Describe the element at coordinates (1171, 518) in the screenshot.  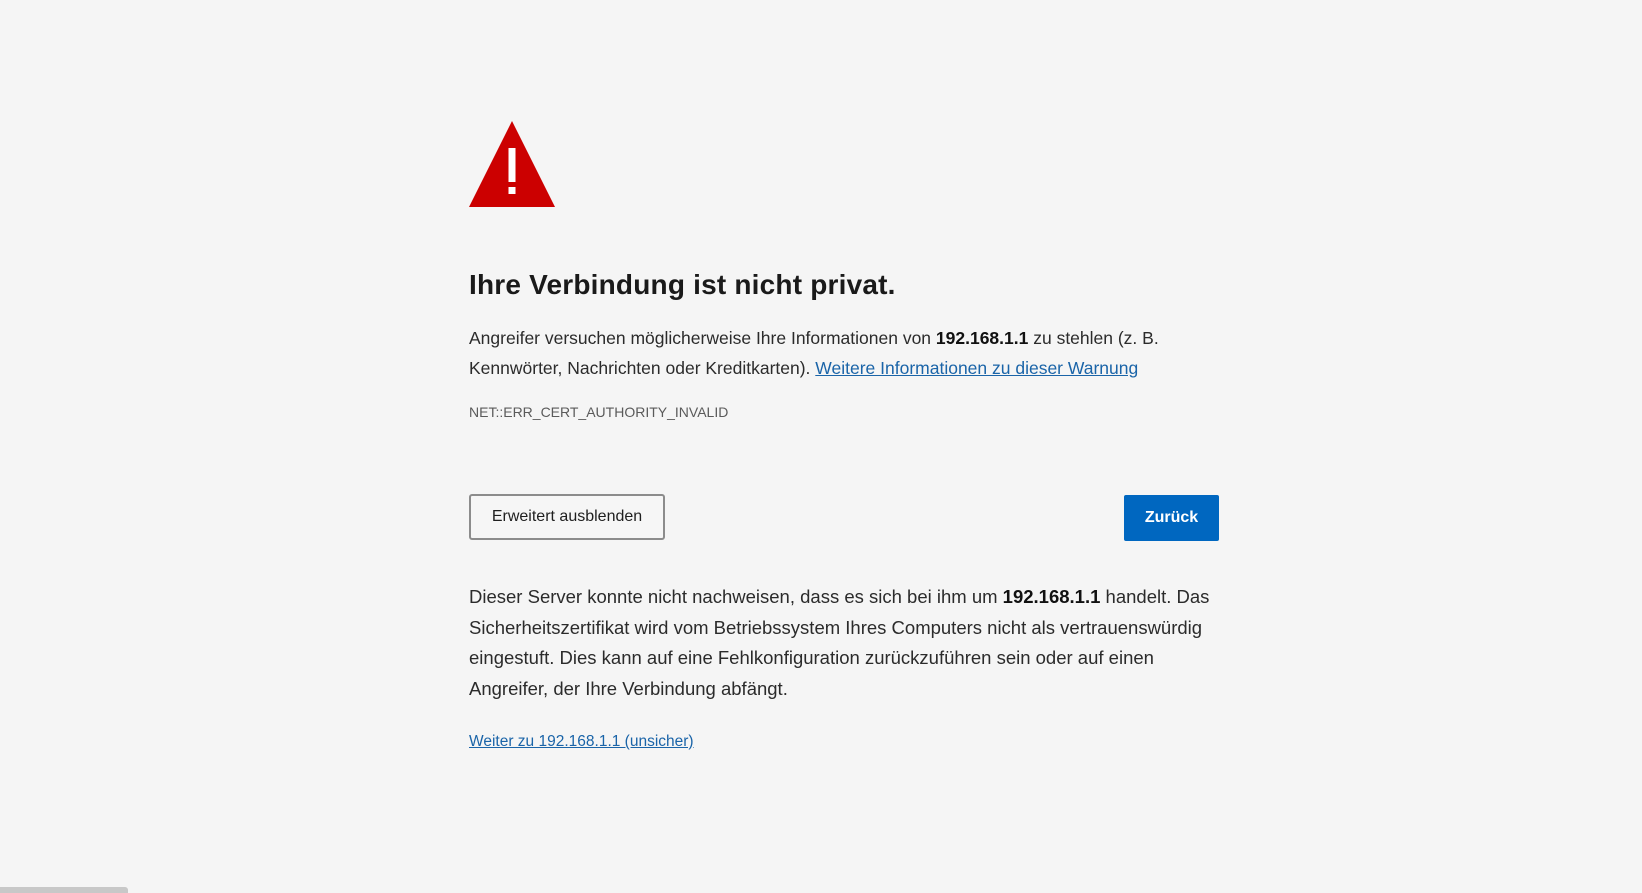
I see `back-button: Zurück` at that location.